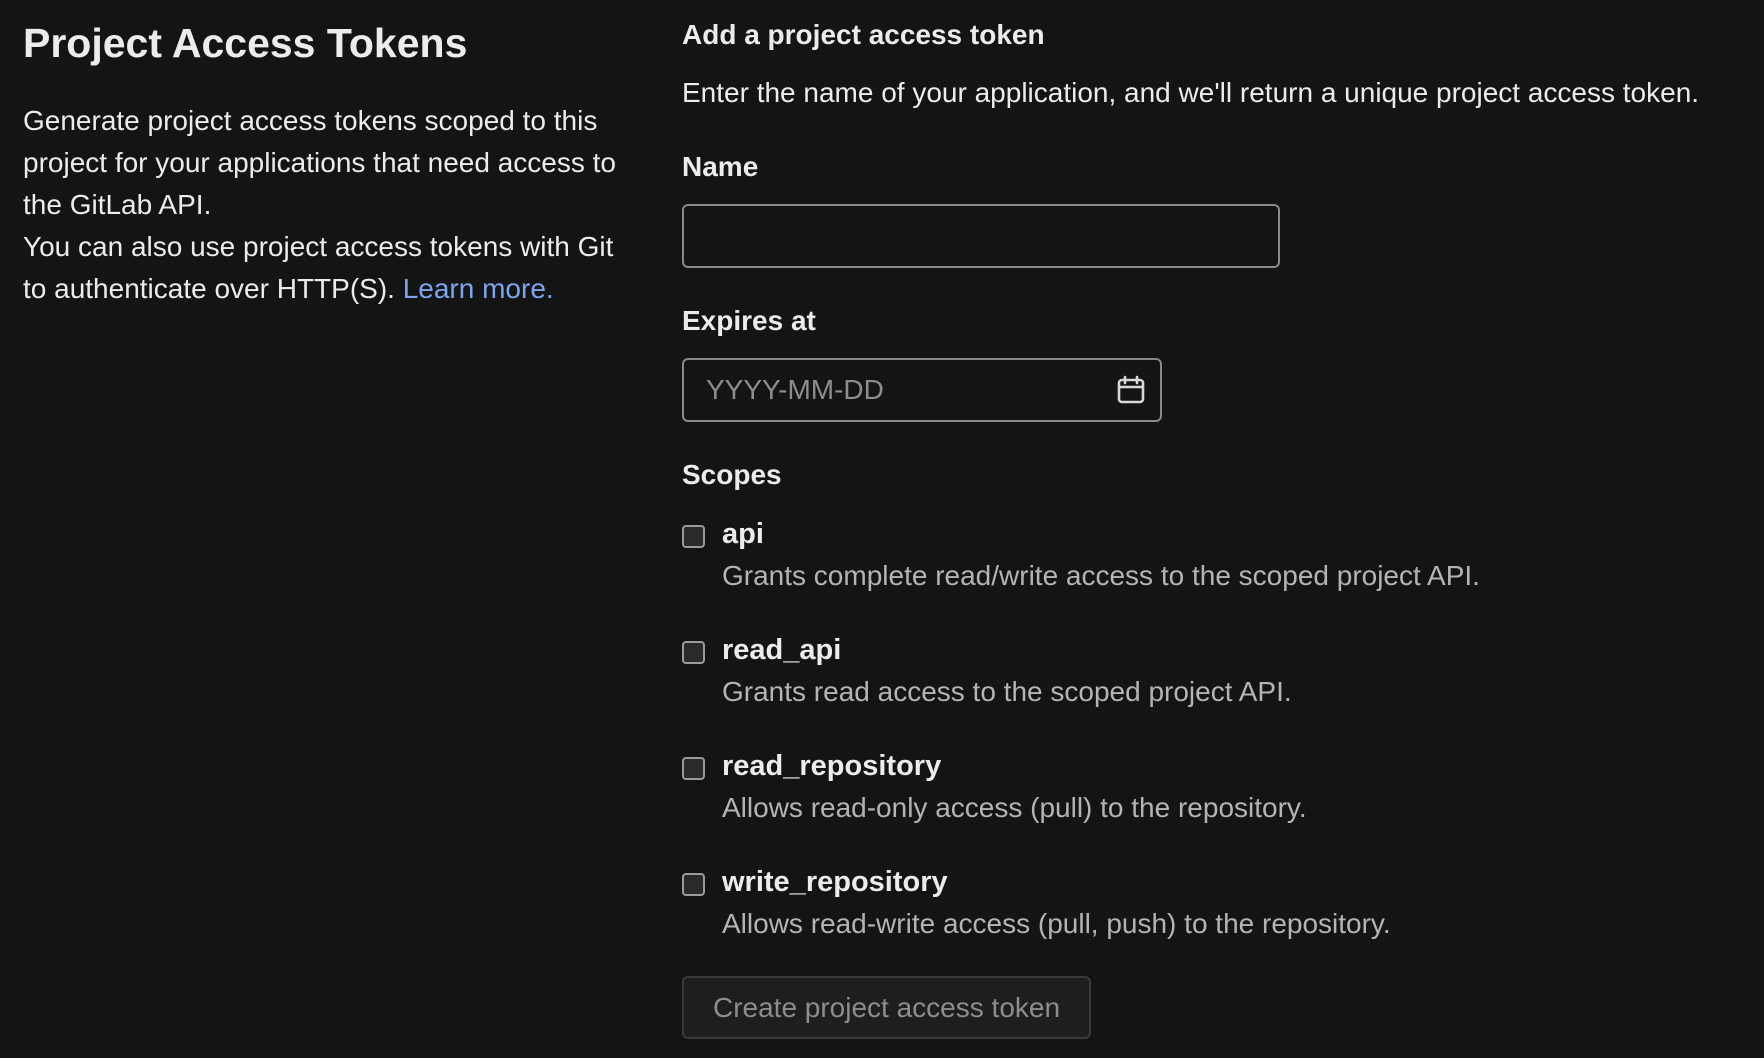  I want to click on scope-read-repository-checkbox, so click(693, 768).